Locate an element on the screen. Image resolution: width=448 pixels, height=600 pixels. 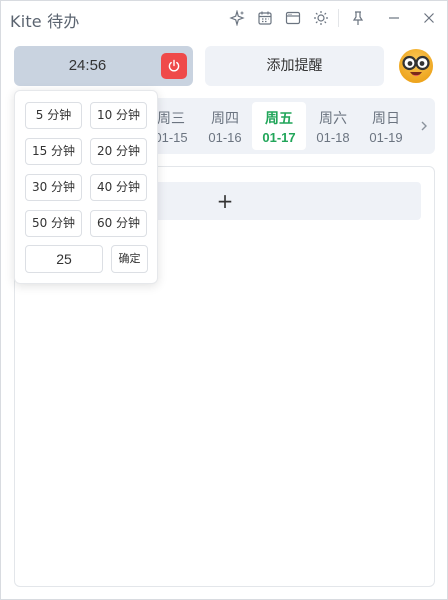
duration-option-60: 60 分钟 is located at coordinates (118, 223).